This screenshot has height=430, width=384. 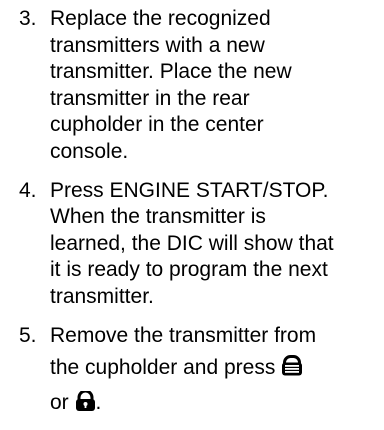 I want to click on unlock-icon, so click(x=85, y=404).